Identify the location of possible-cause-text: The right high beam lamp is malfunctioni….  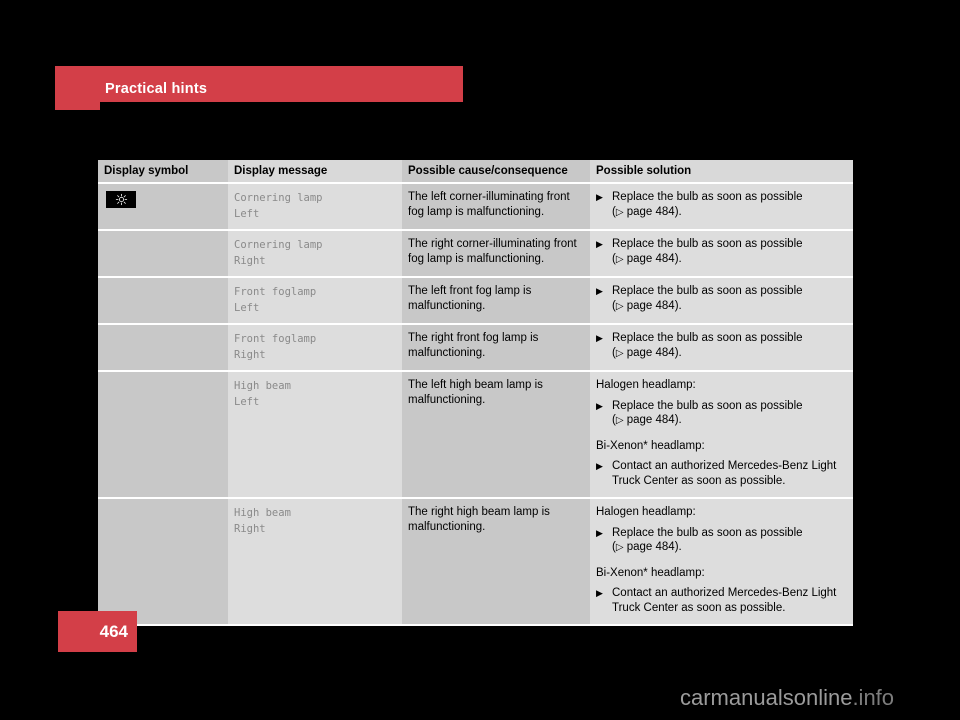
(479, 519).